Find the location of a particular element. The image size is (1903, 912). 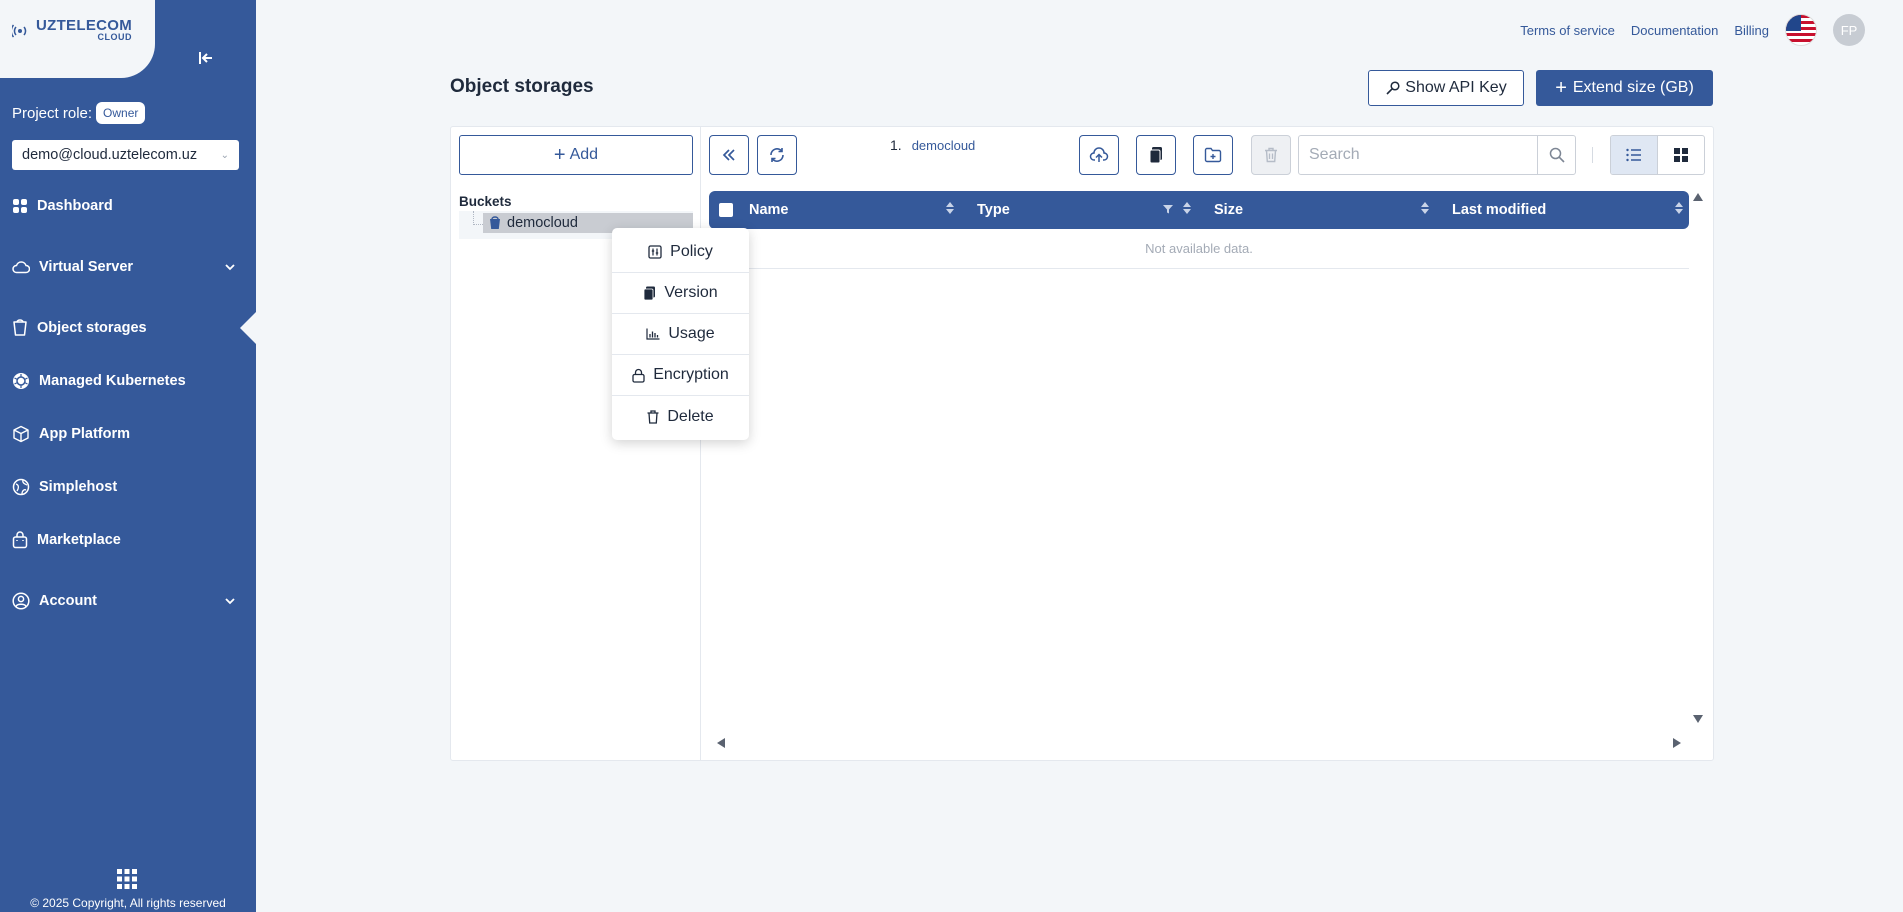

project-select: demo@cloud.uztelecom.uz ⌄ is located at coordinates (125, 155).